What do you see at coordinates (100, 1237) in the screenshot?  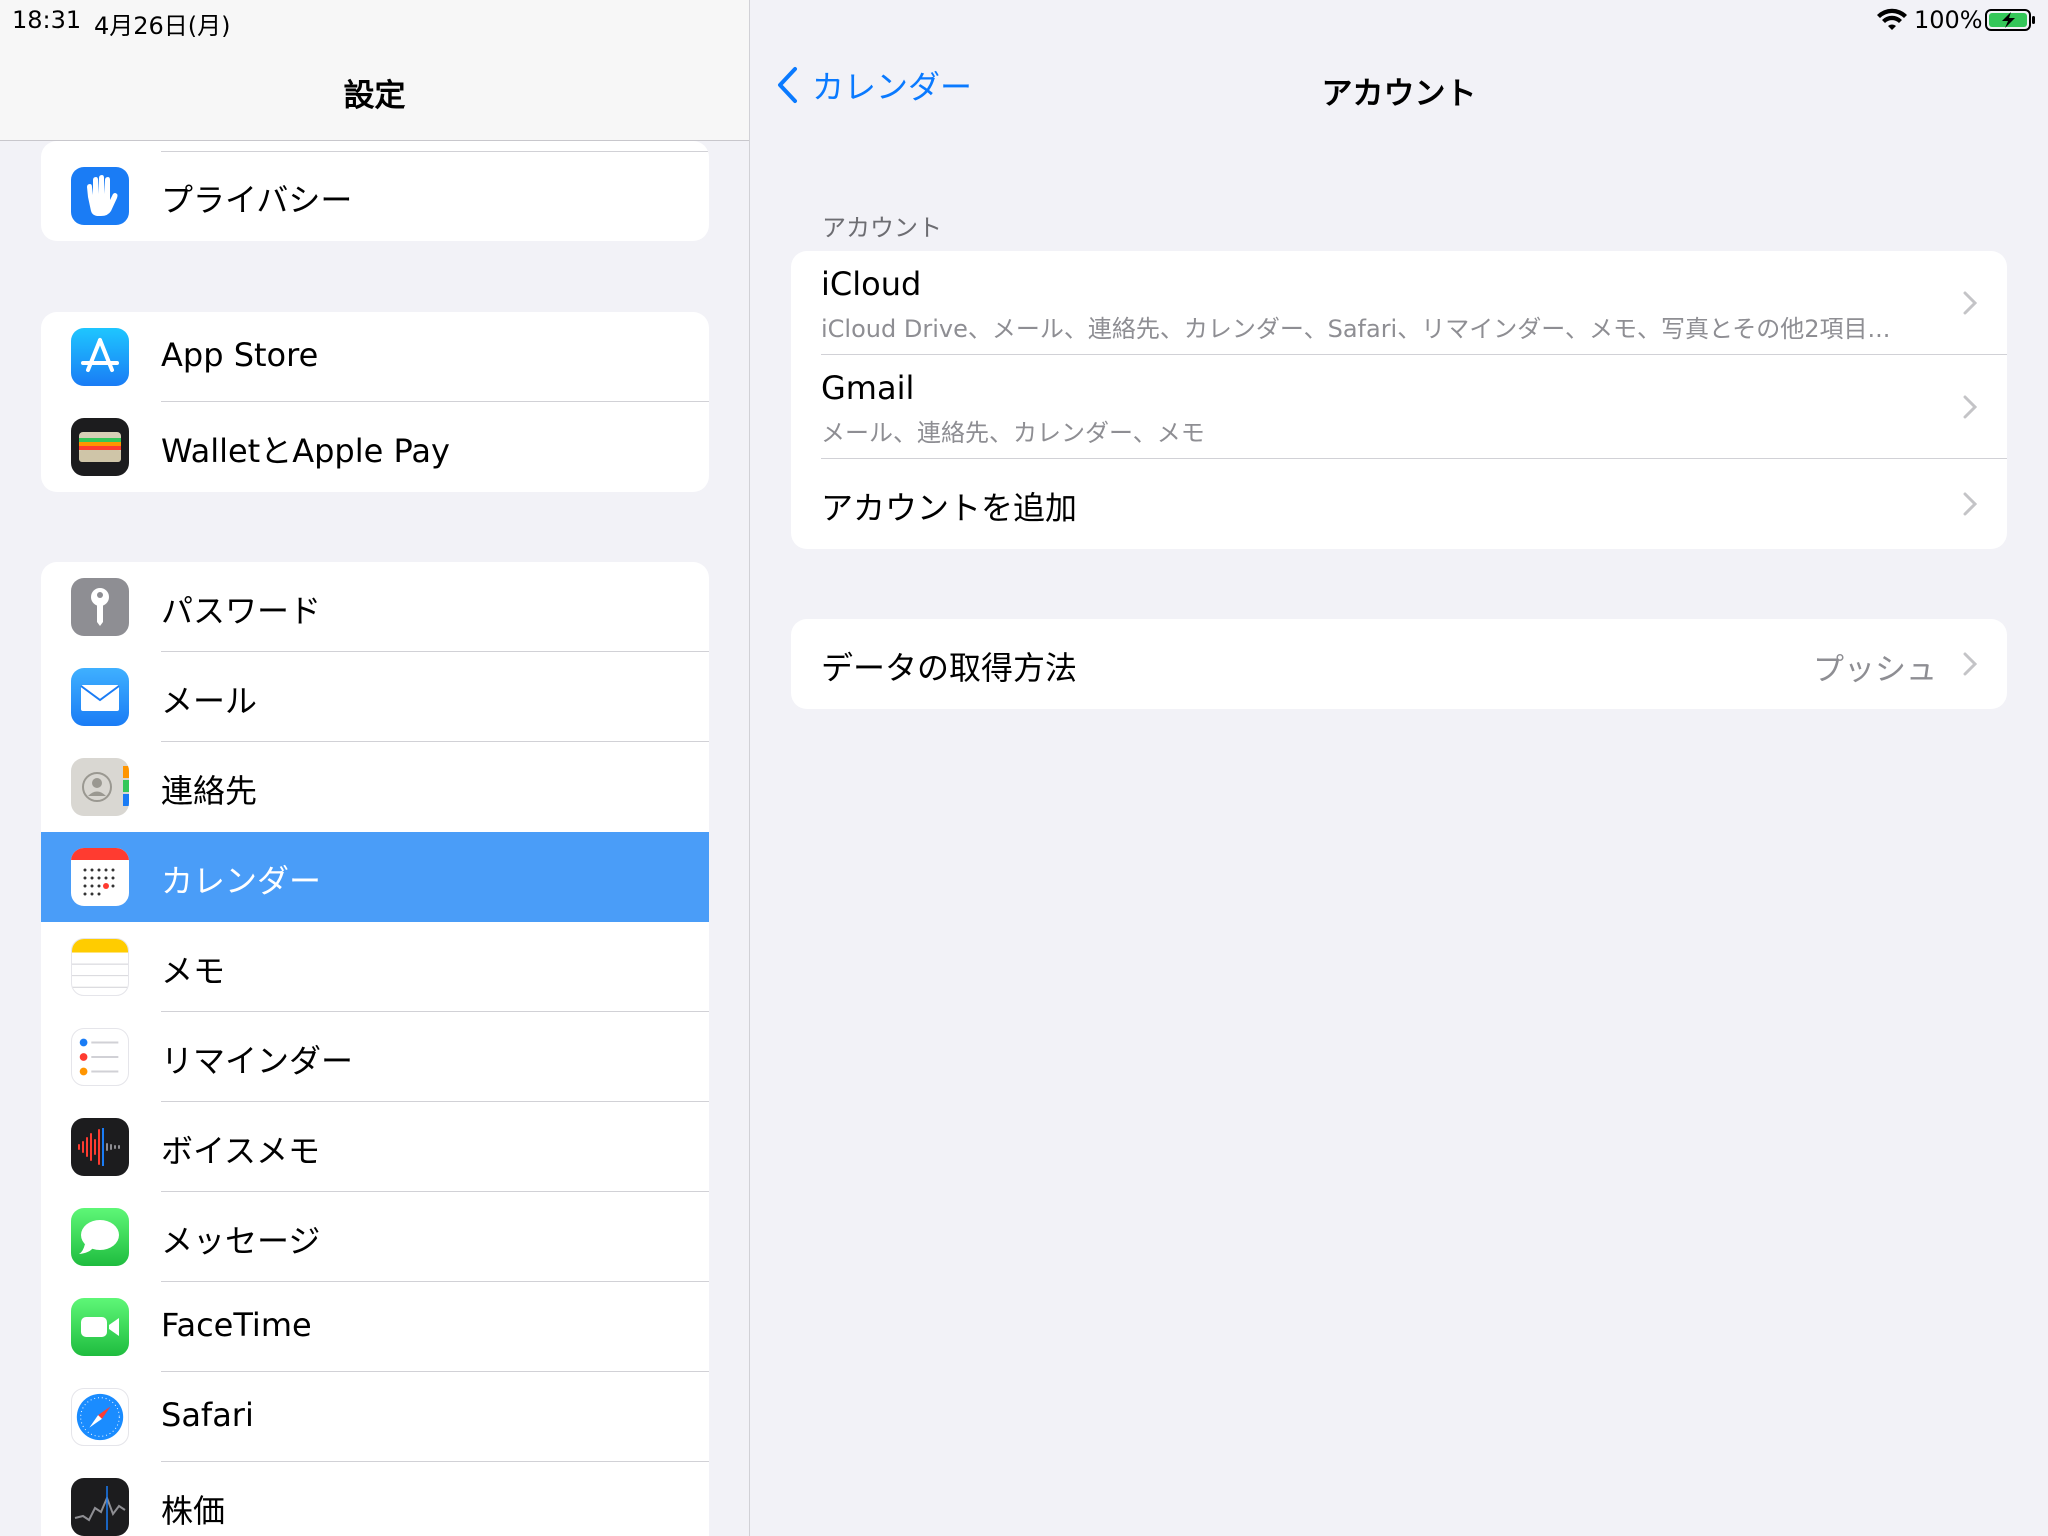 I see `messages-icon` at bounding box center [100, 1237].